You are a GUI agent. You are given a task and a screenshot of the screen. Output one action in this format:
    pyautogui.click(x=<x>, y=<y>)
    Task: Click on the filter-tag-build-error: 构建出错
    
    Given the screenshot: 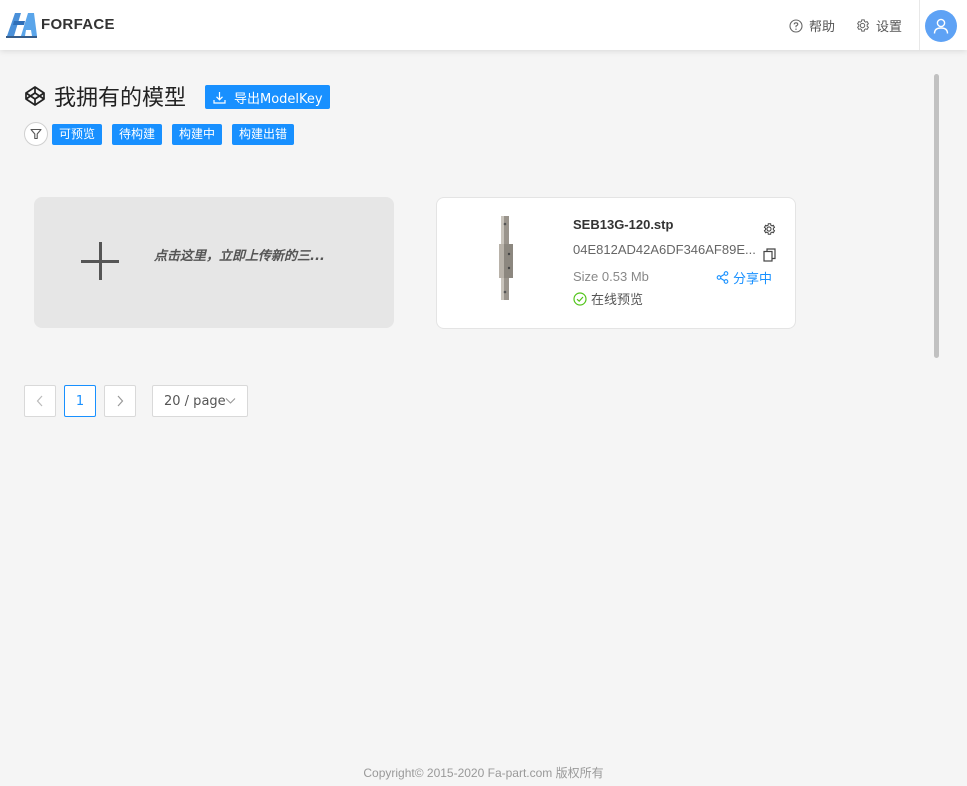 What is the action you would take?
    pyautogui.click(x=263, y=134)
    